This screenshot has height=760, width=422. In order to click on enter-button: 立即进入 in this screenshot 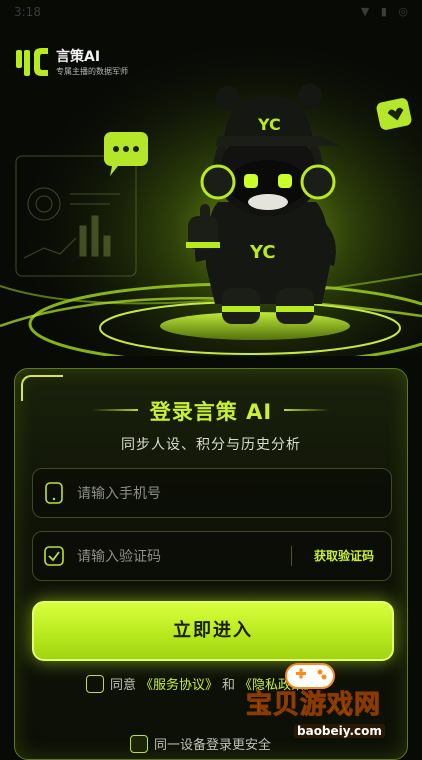, I will do `click(213, 631)`.